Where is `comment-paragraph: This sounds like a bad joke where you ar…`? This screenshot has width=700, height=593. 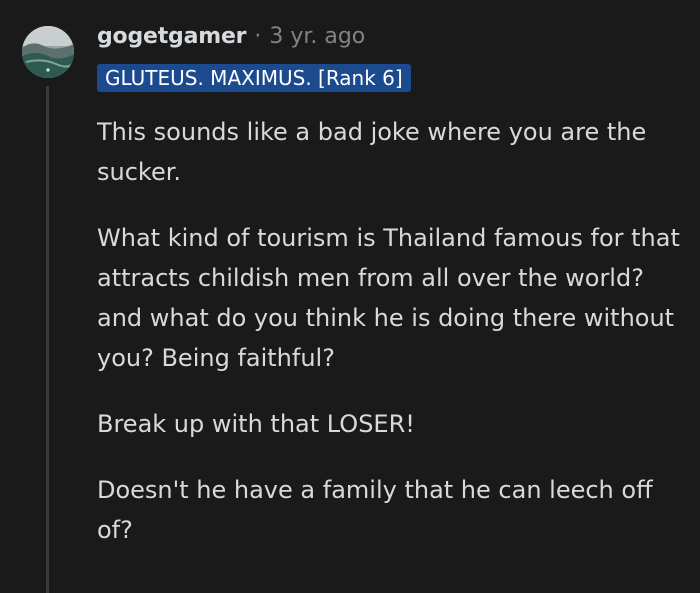 comment-paragraph: This sounds like a bad joke where you ar… is located at coordinates (372, 152).